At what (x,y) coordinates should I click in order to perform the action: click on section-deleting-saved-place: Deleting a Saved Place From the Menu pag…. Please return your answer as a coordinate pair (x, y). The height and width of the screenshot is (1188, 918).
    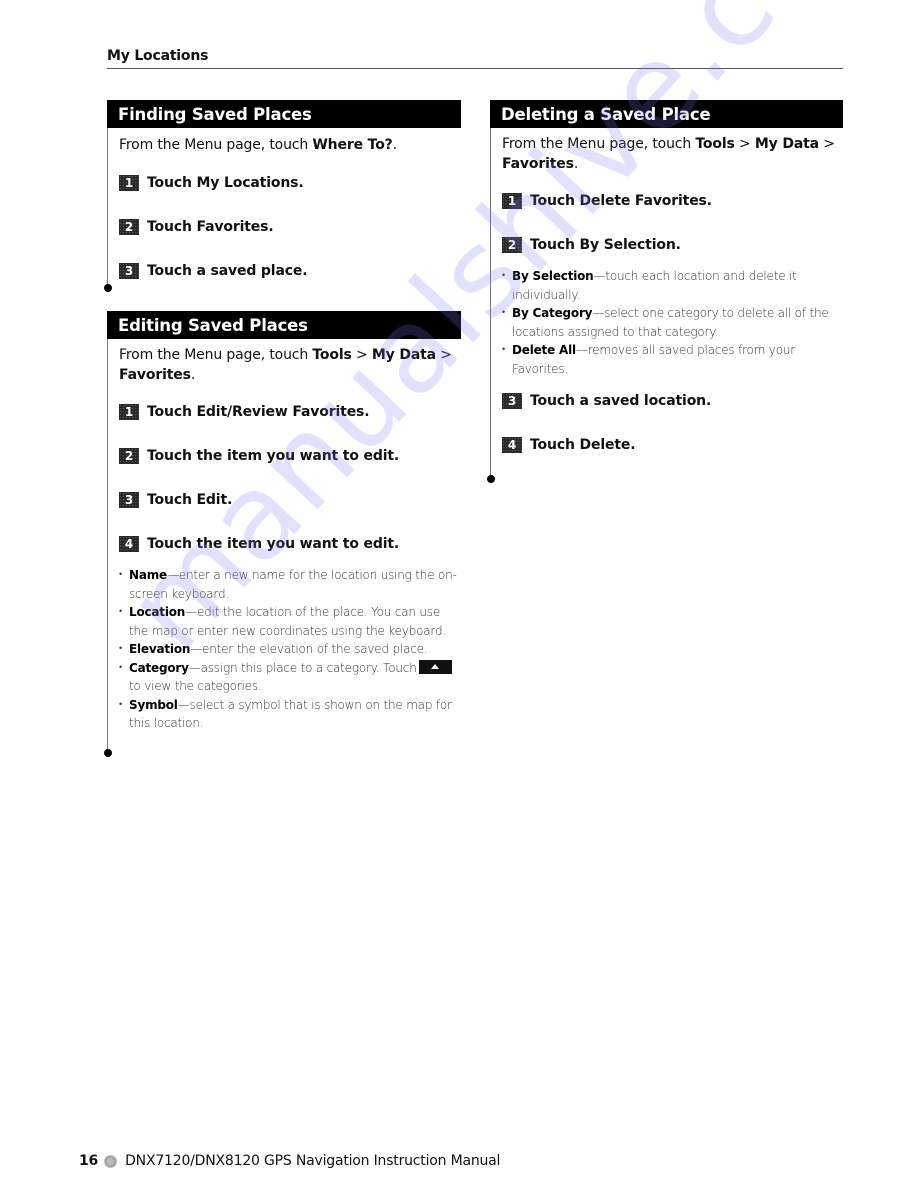
    Looking at the image, I should click on (665, 291).